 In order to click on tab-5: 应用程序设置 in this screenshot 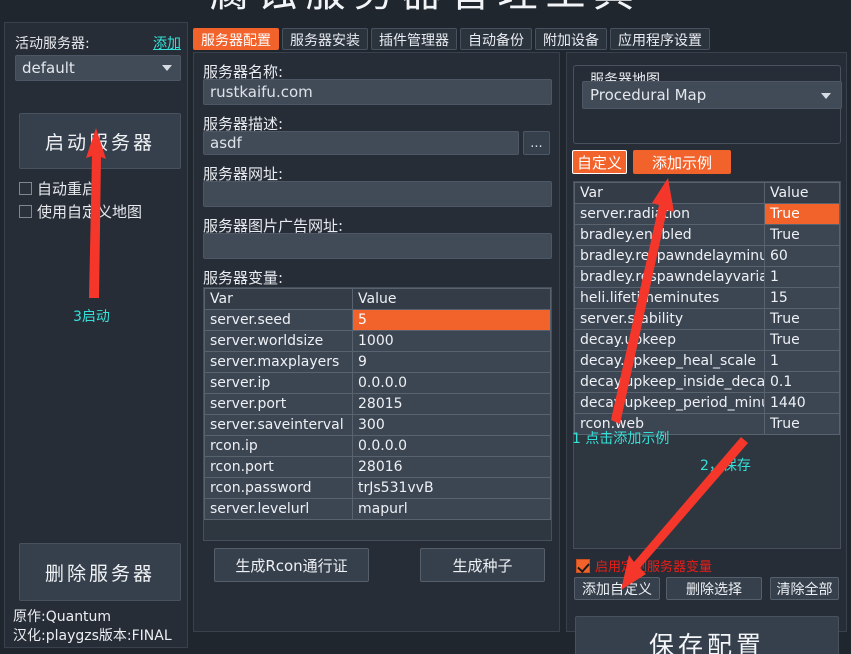, I will do `click(660, 39)`.